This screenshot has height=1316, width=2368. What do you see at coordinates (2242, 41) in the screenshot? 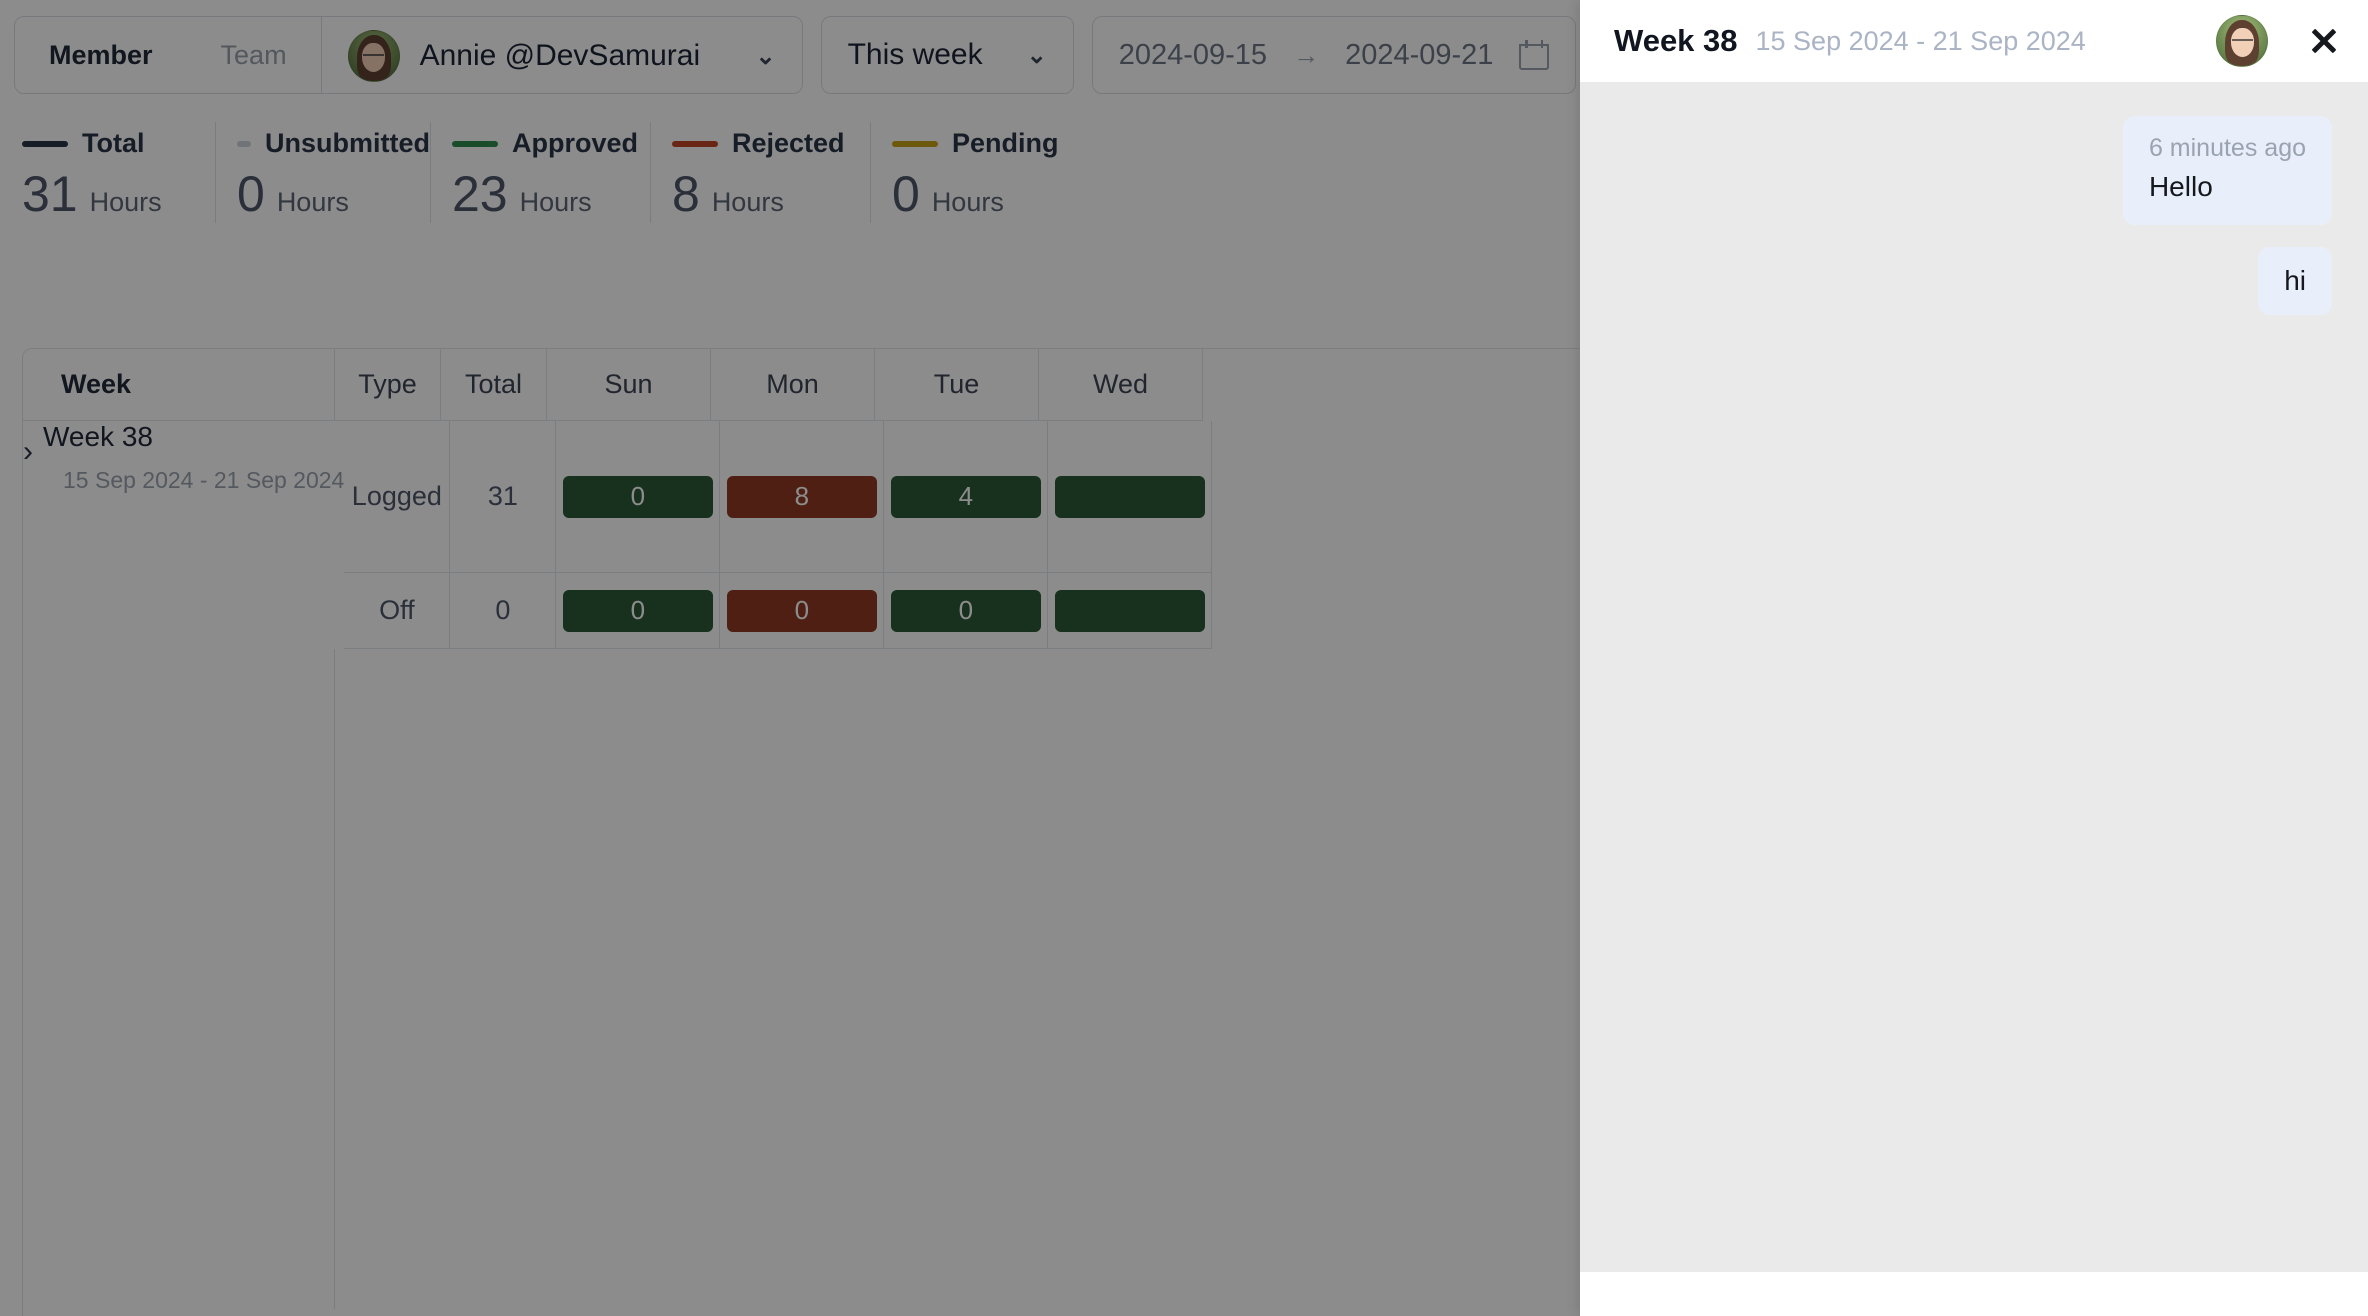
I see `user-avatar` at bounding box center [2242, 41].